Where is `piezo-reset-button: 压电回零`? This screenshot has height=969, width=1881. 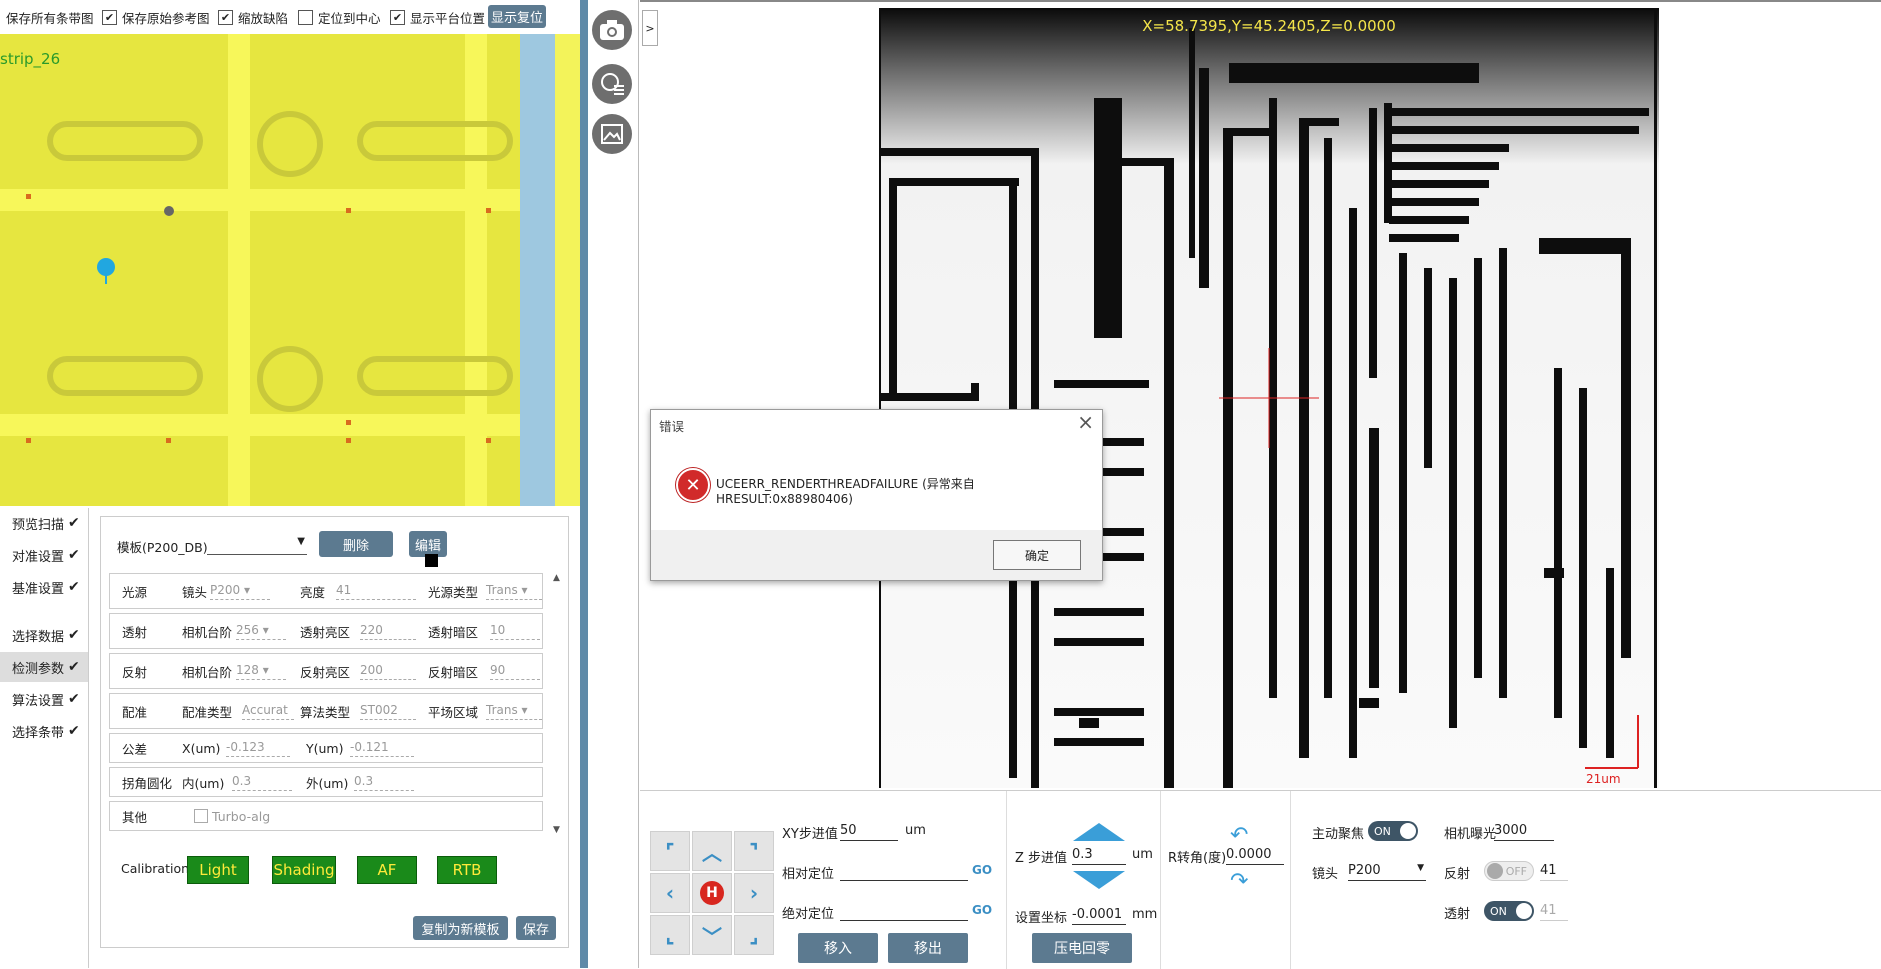 piezo-reset-button: 压电回零 is located at coordinates (1082, 948).